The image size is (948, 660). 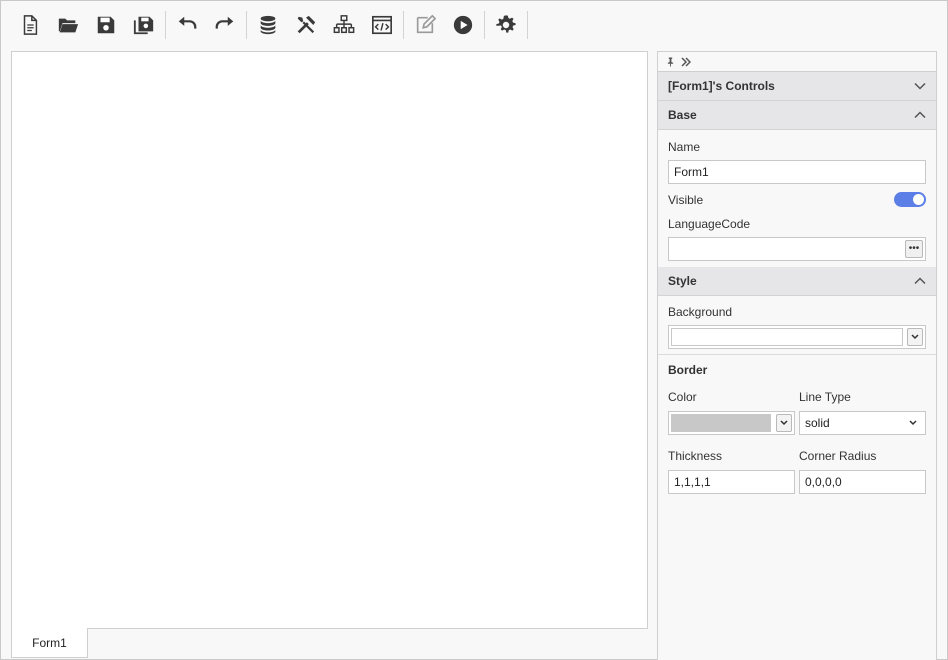 I want to click on line-type-select: solid, so click(x=862, y=423).